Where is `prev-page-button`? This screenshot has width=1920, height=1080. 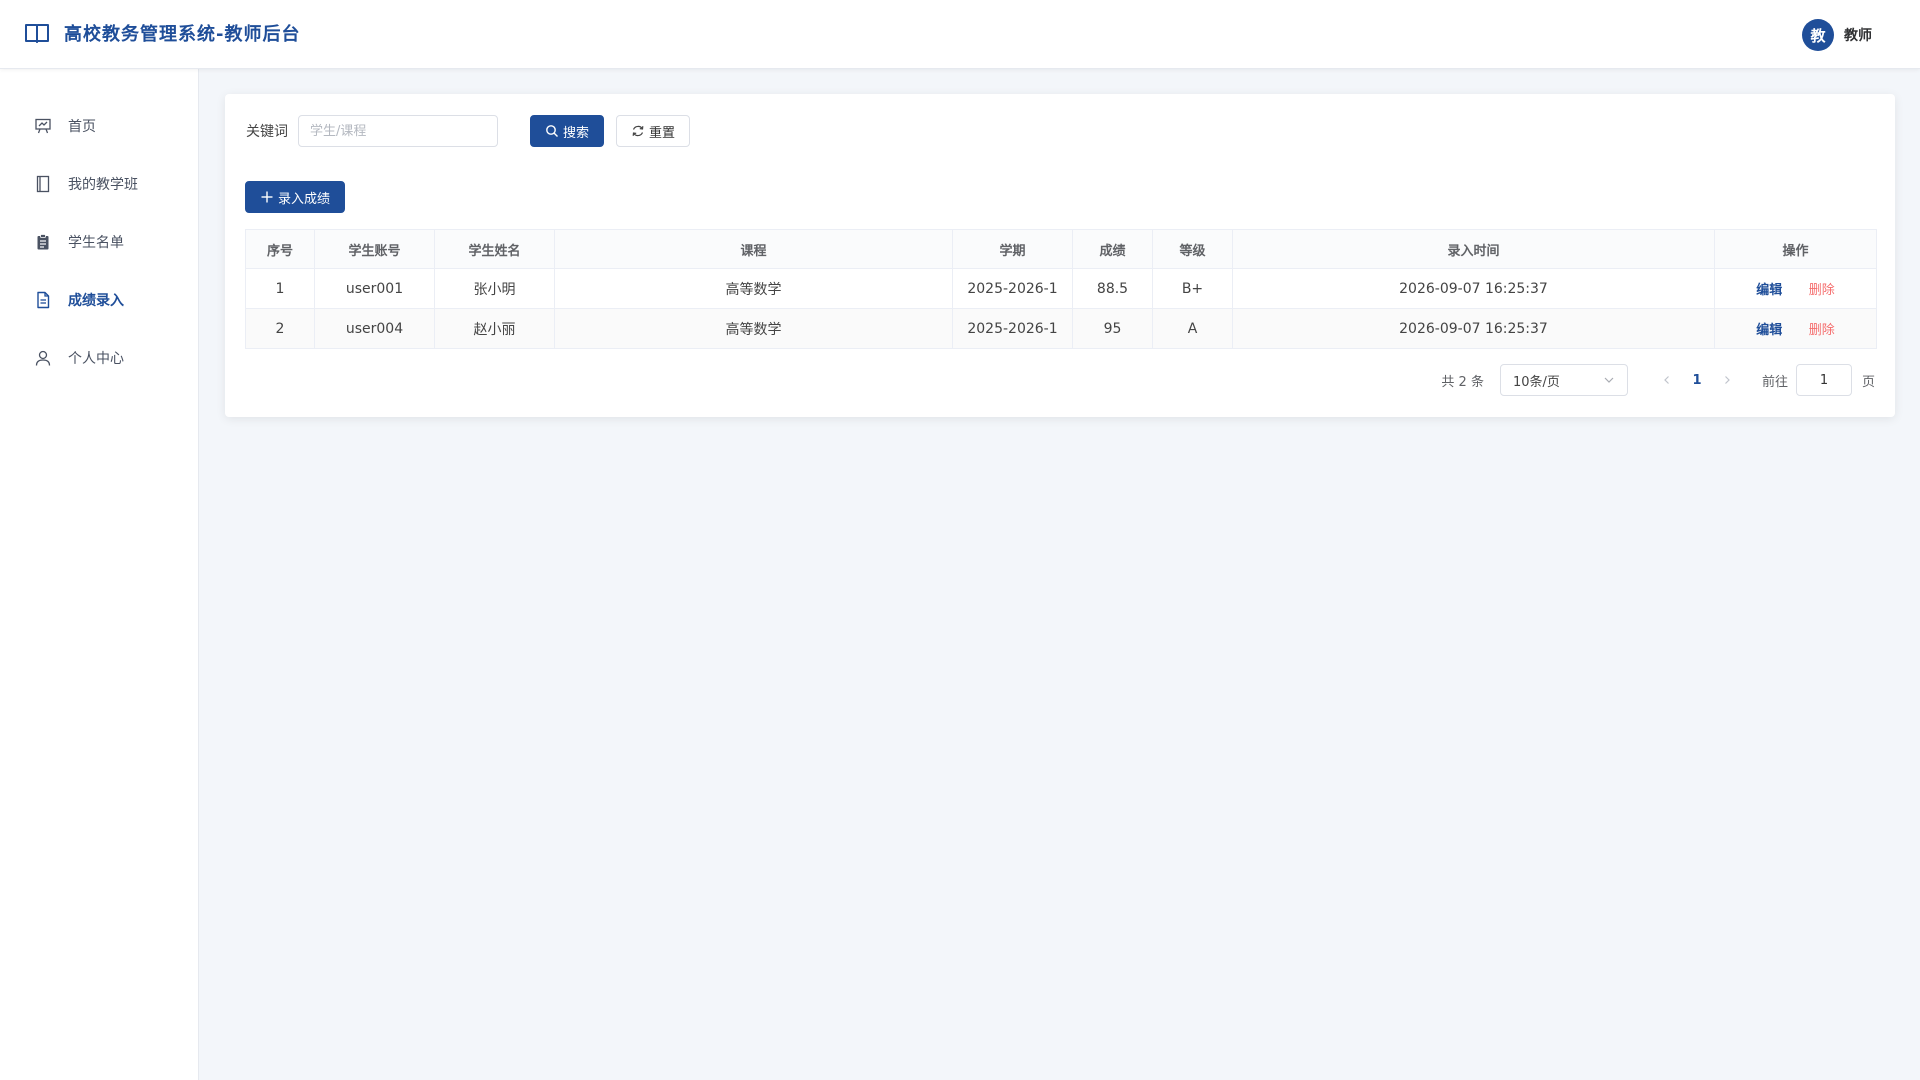
prev-page-button is located at coordinates (1667, 380).